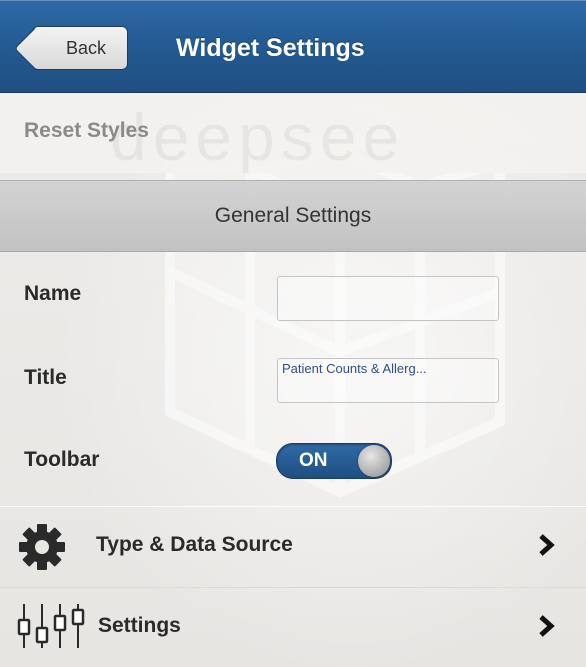  Describe the element at coordinates (53, 293) in the screenshot. I see `name-label: Name` at that location.